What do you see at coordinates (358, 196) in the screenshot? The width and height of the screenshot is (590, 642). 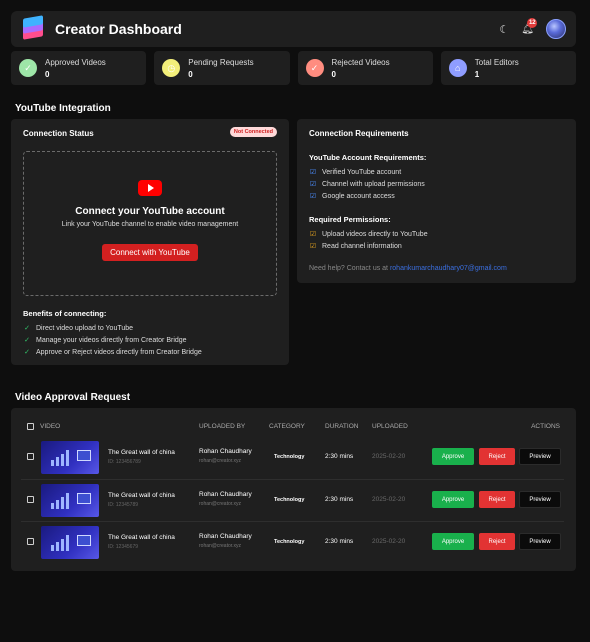 I see `requirement-text: Google account access` at bounding box center [358, 196].